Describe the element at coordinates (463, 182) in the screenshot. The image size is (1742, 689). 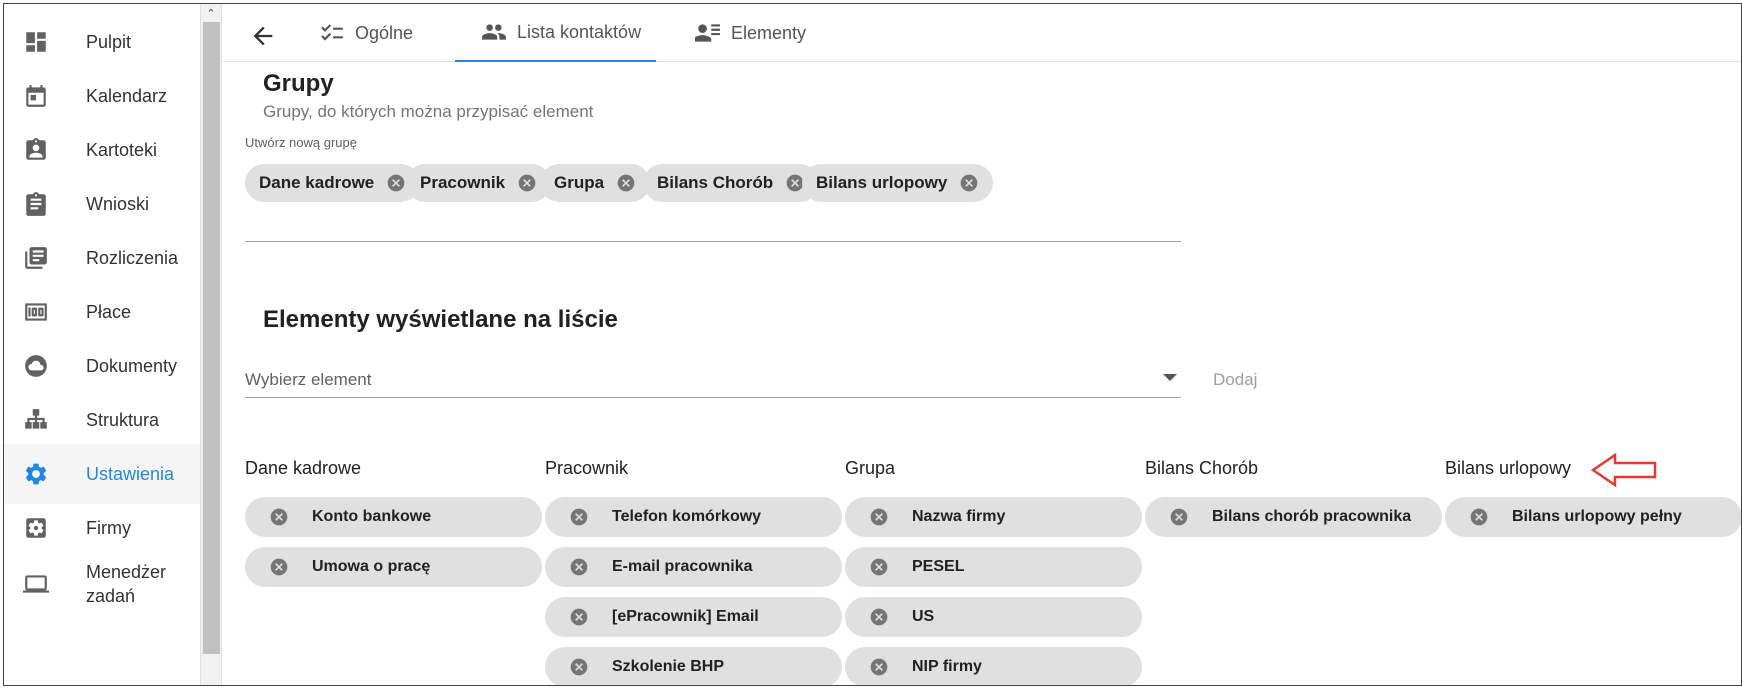
I see `chip-label: Pracownik` at that location.